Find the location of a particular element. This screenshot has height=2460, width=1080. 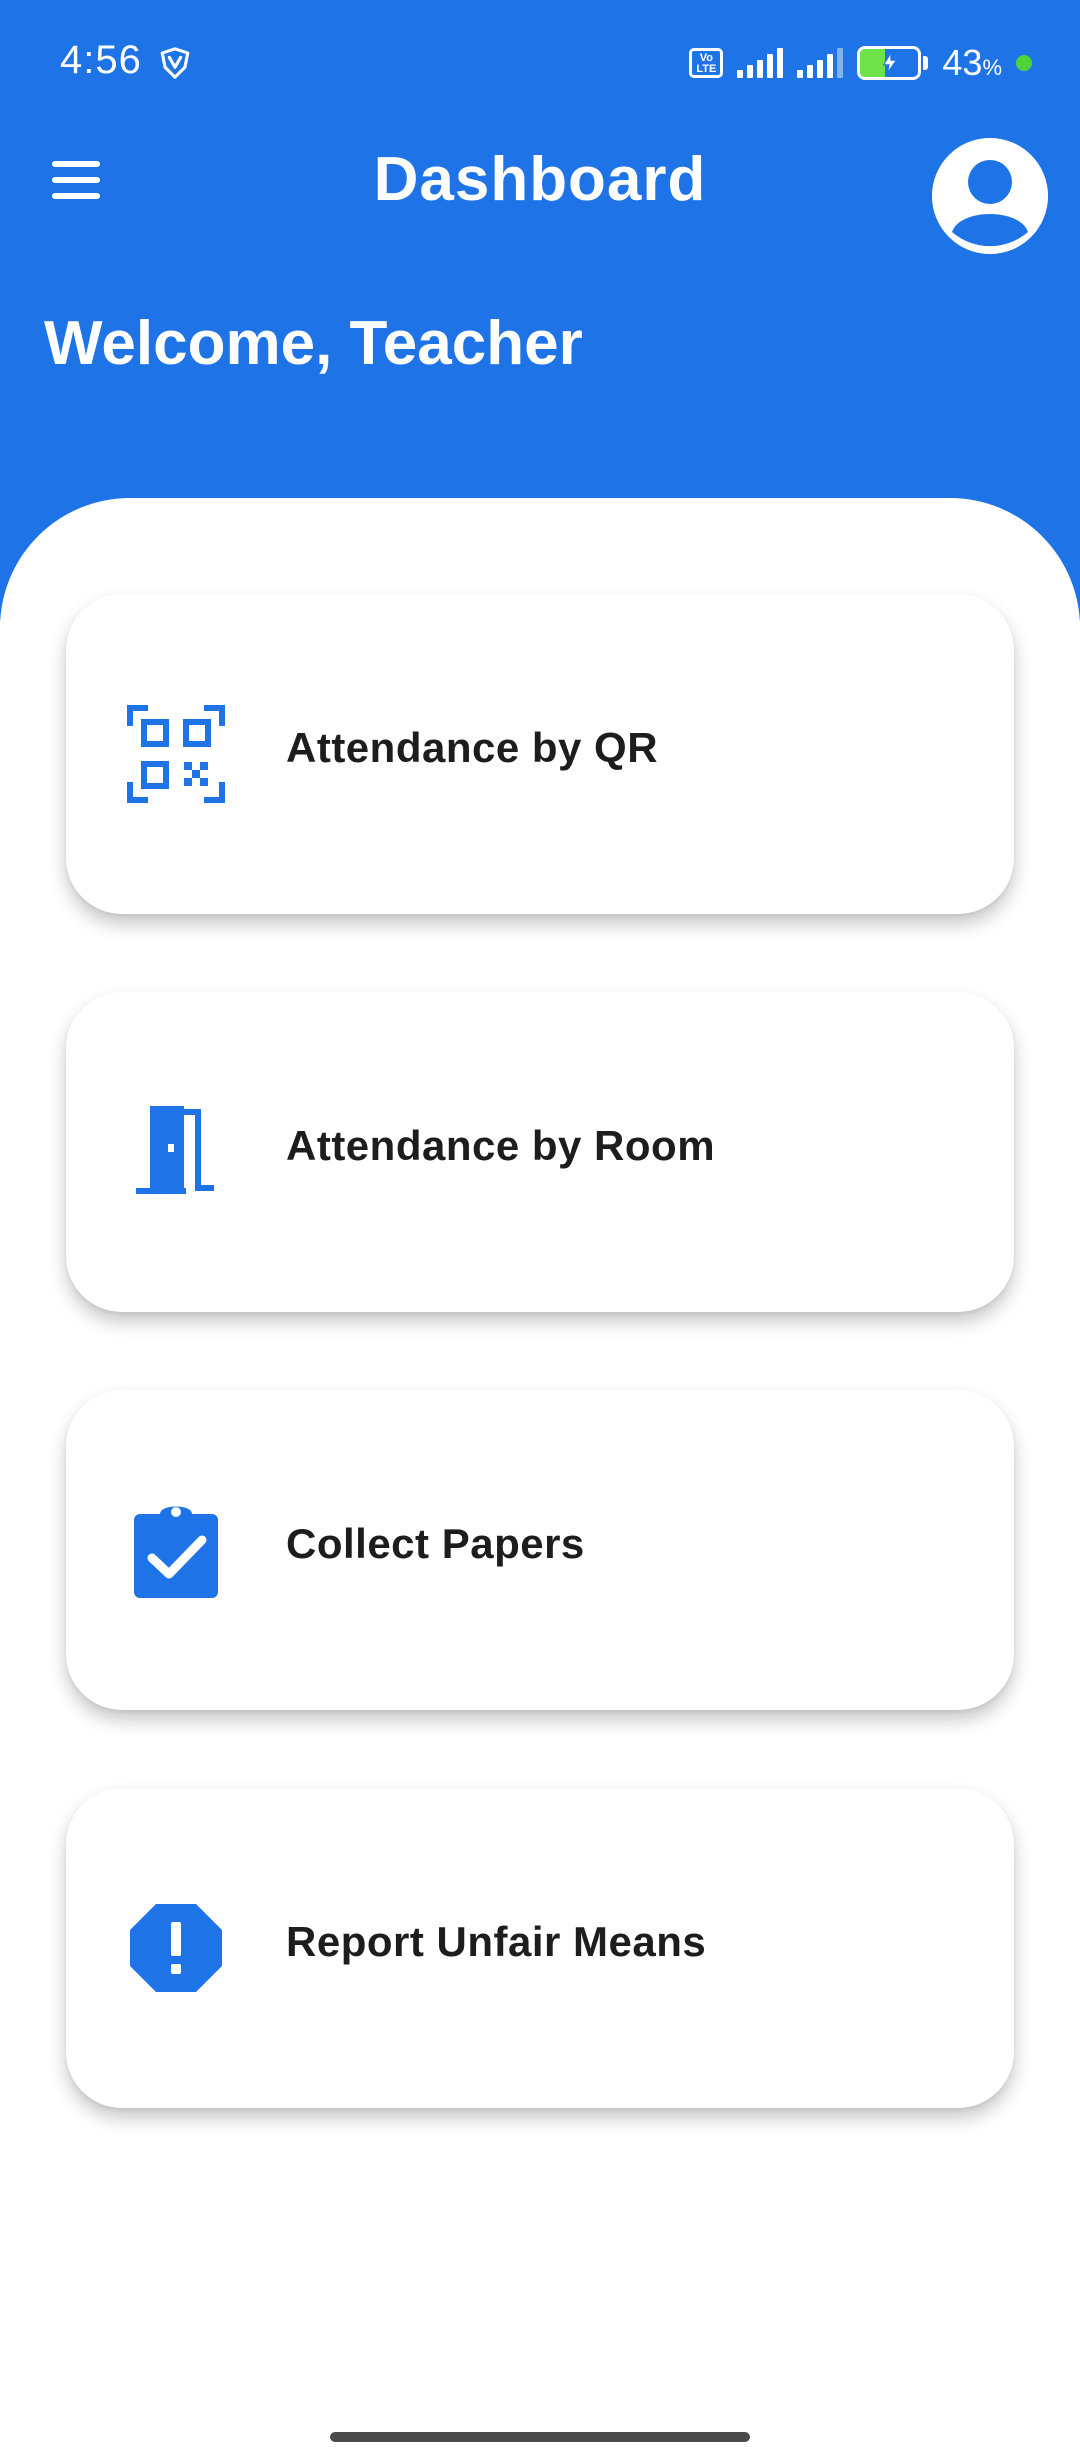

clipboard-check-icon is located at coordinates (176, 1552).